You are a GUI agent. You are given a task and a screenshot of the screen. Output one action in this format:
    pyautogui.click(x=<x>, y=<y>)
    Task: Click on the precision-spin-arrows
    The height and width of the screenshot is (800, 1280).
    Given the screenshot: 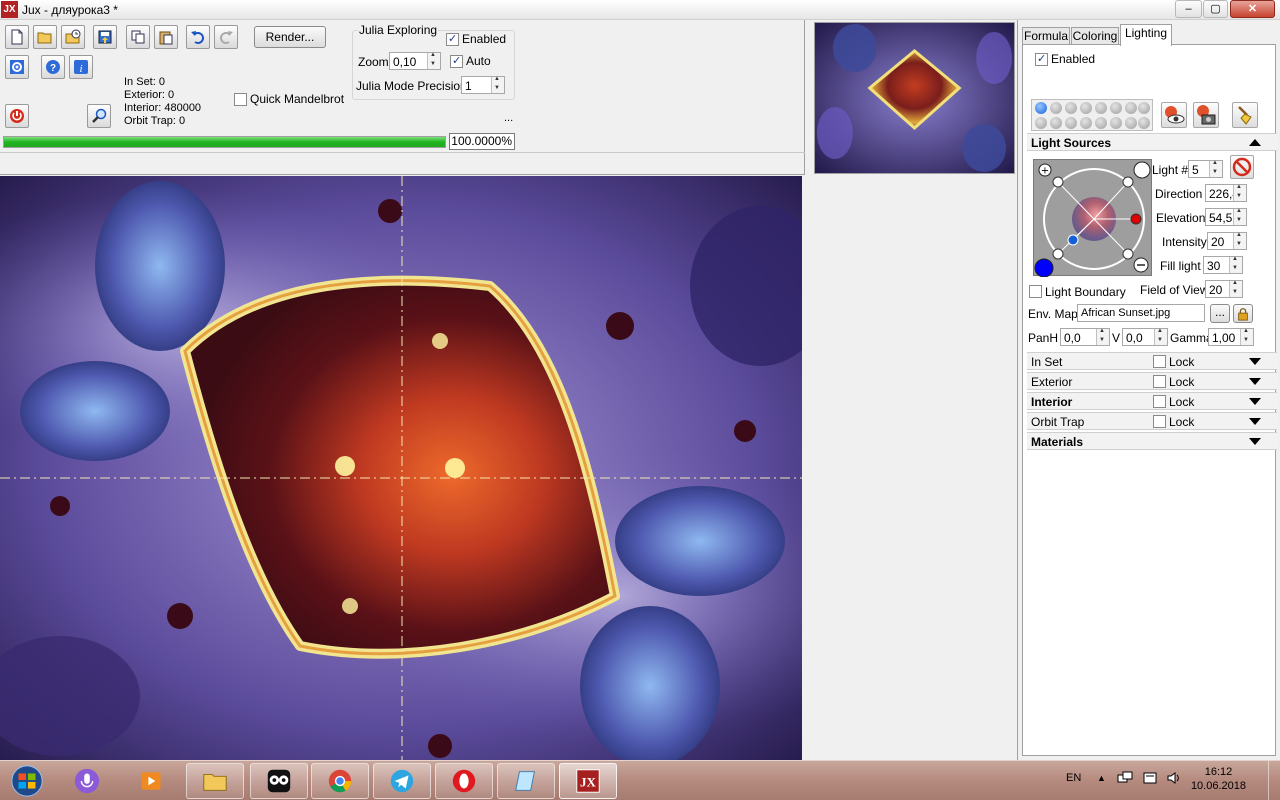 What is the action you would take?
    pyautogui.click(x=497, y=84)
    